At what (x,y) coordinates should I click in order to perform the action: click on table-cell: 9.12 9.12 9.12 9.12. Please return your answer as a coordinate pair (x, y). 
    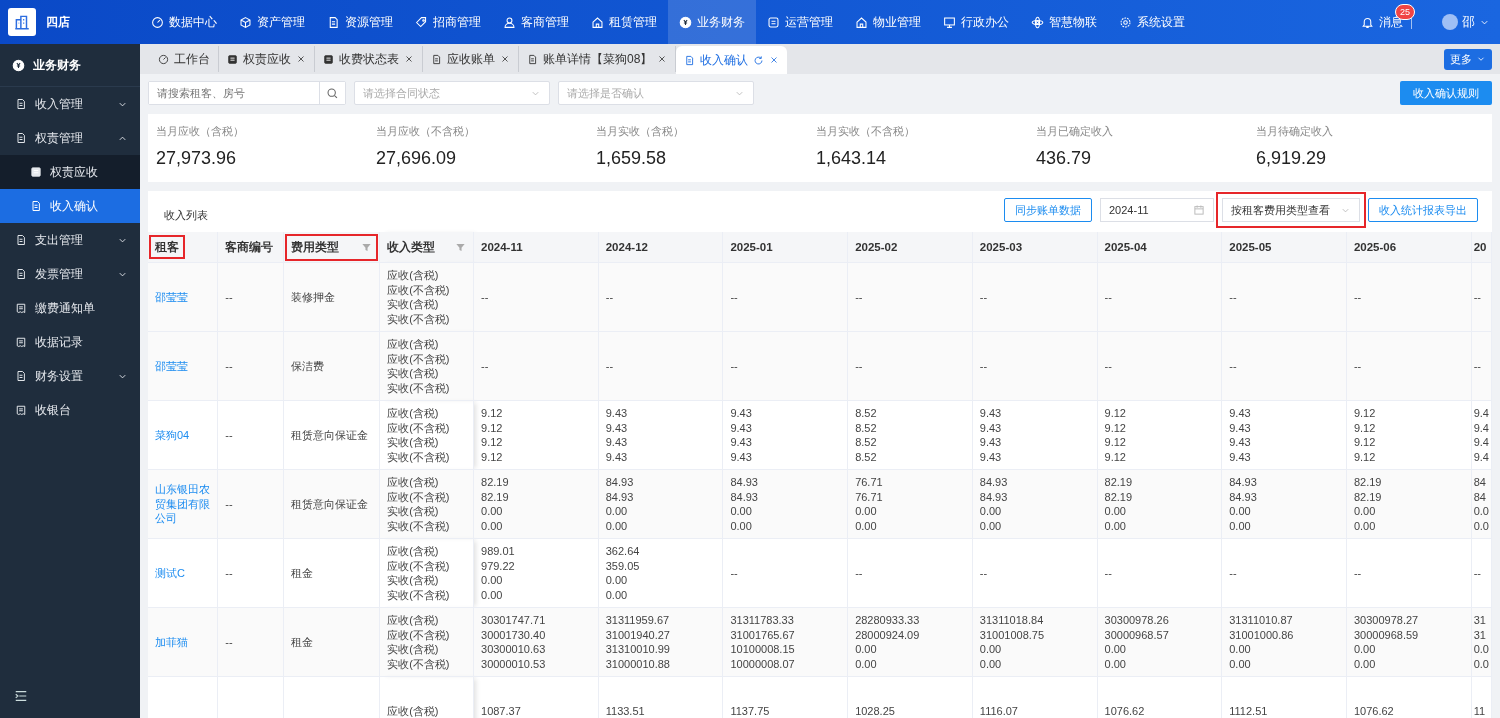
    Looking at the image, I should click on (1409, 435).